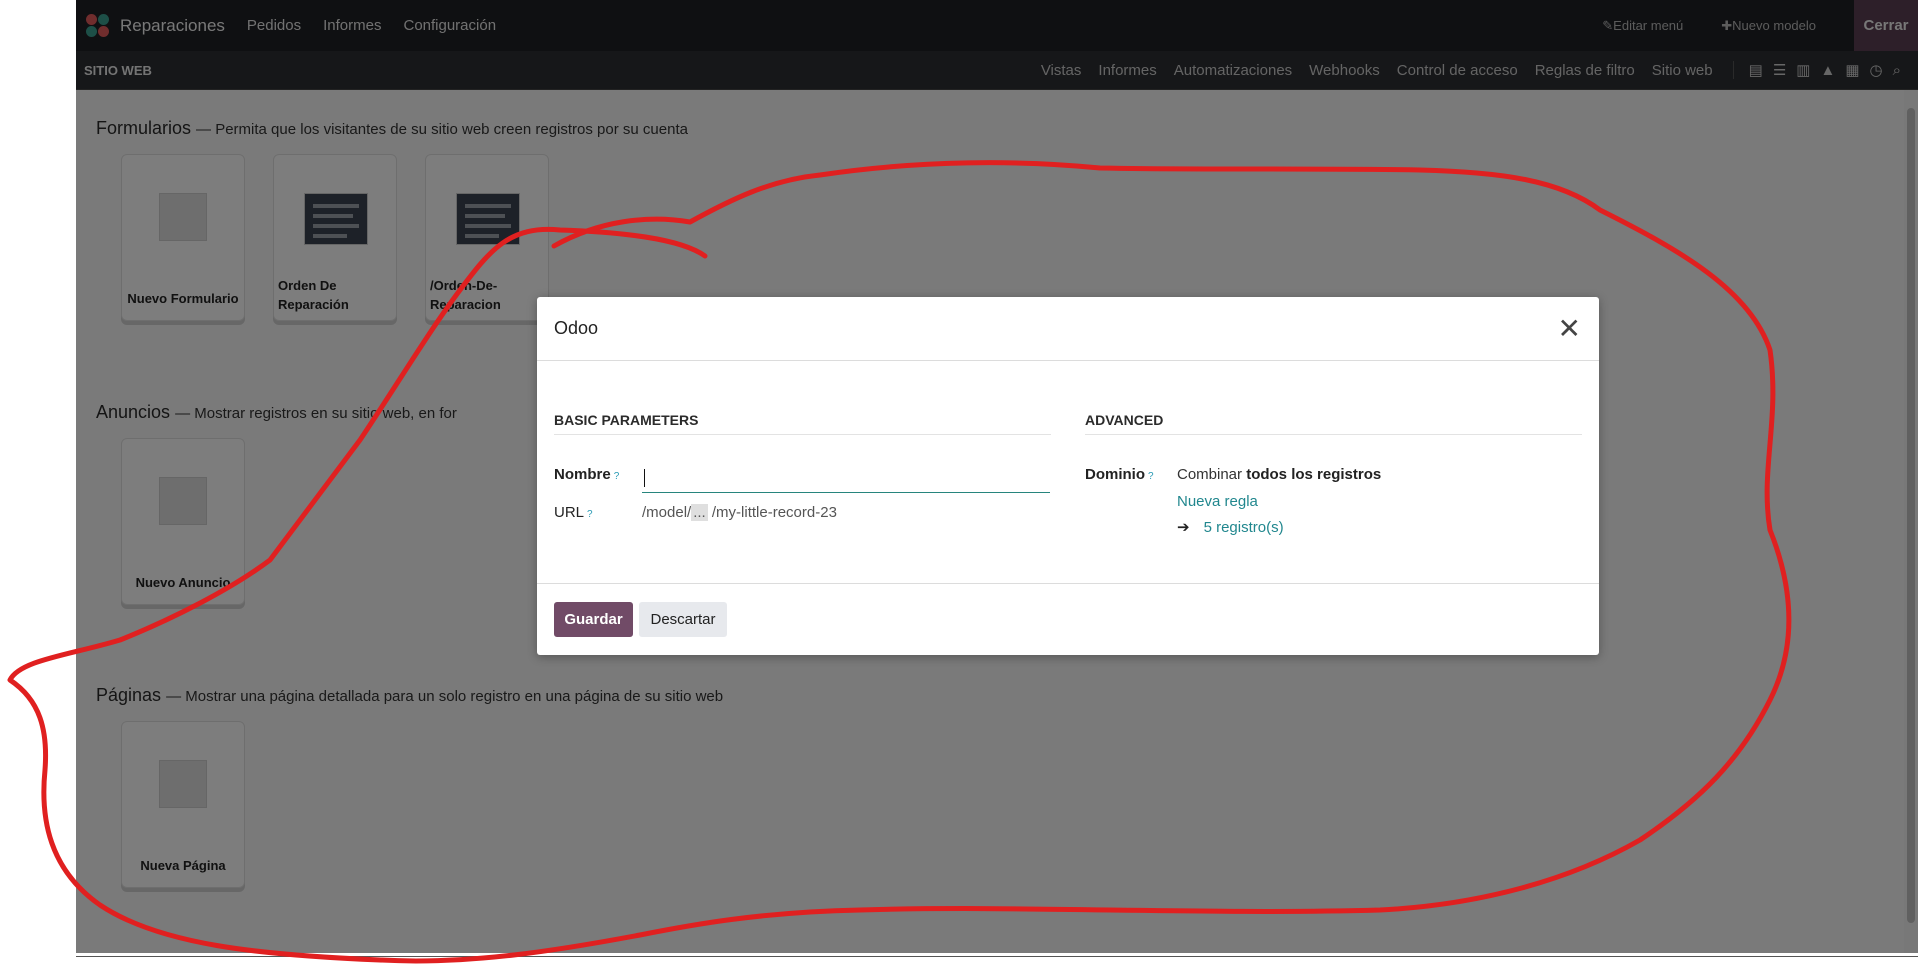 This screenshot has width=1920, height=974. I want to click on name-row: Nombre?, so click(802, 479).